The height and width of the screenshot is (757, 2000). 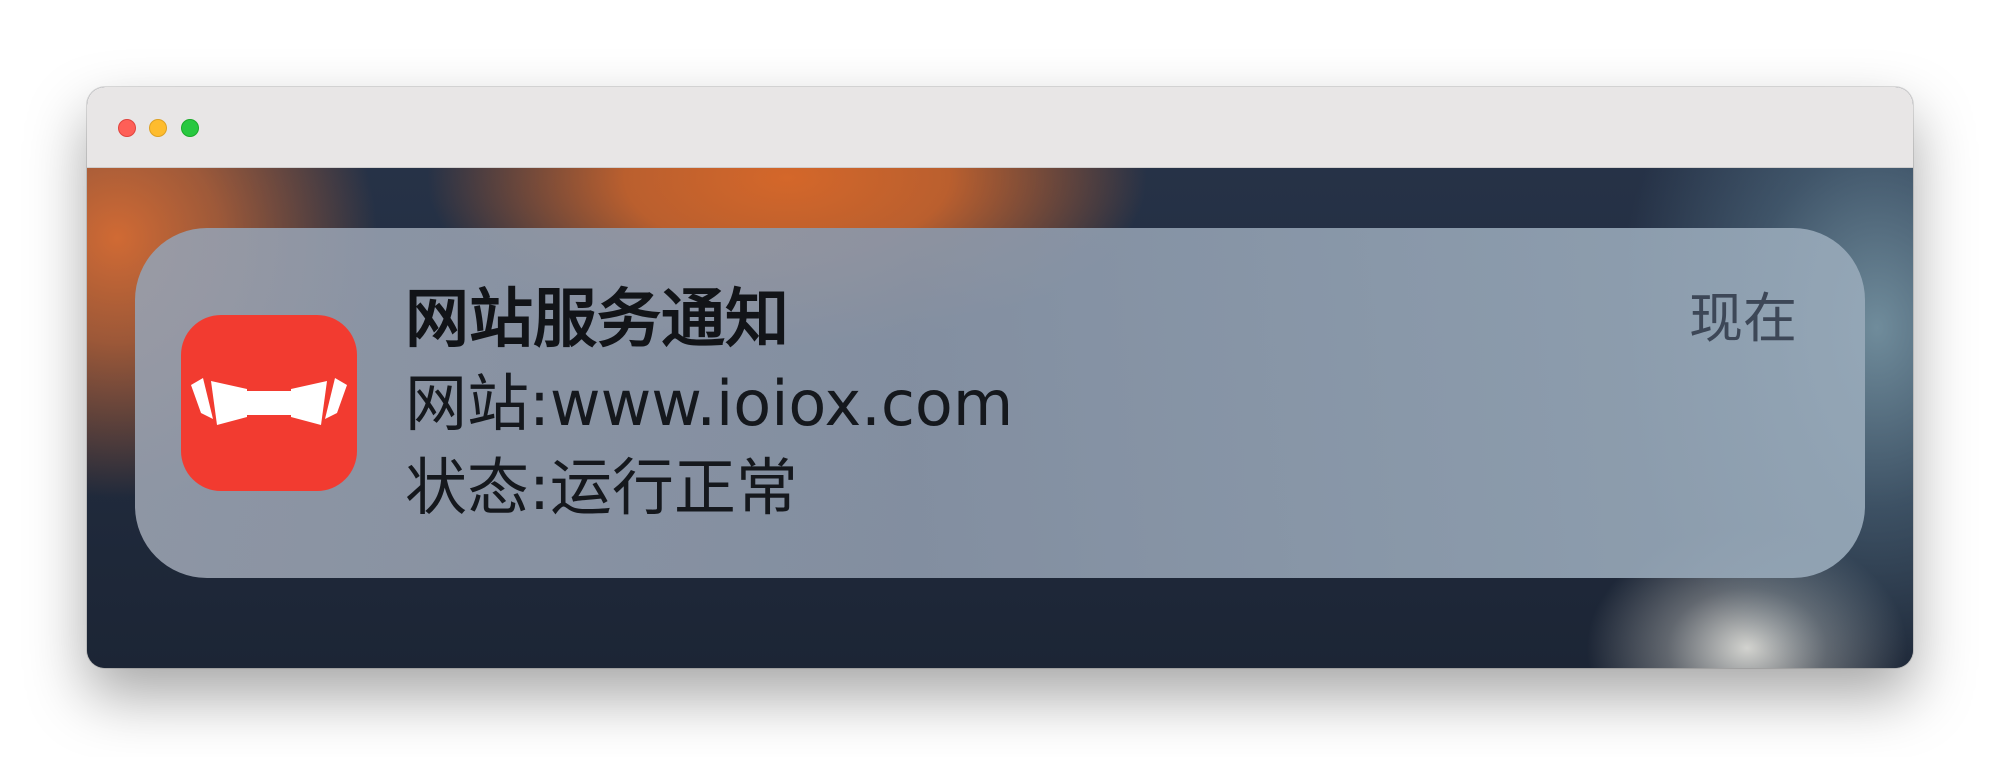 I want to click on notification-status-line: 状态:运行正常, so click(x=601, y=487).